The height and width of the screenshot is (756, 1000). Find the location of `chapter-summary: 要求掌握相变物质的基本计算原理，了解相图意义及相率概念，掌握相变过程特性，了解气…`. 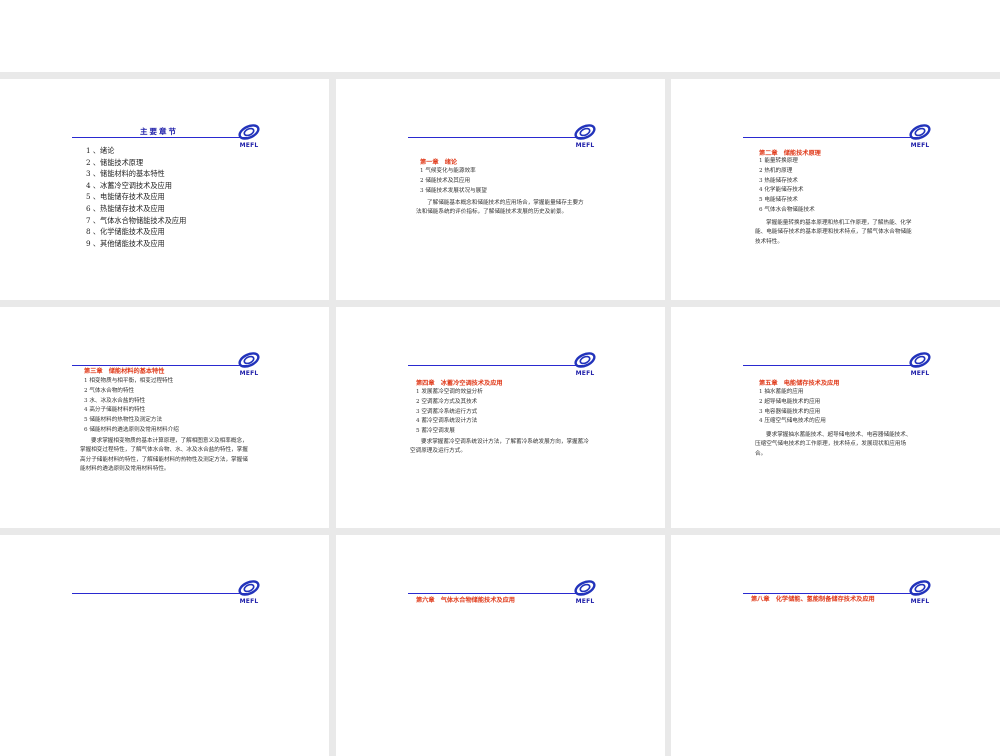

chapter-summary: 要求掌握相变物质的基本计算原理，了解相图意义及相率概念，掌握相变过程特性，了解气… is located at coordinates (164, 455).